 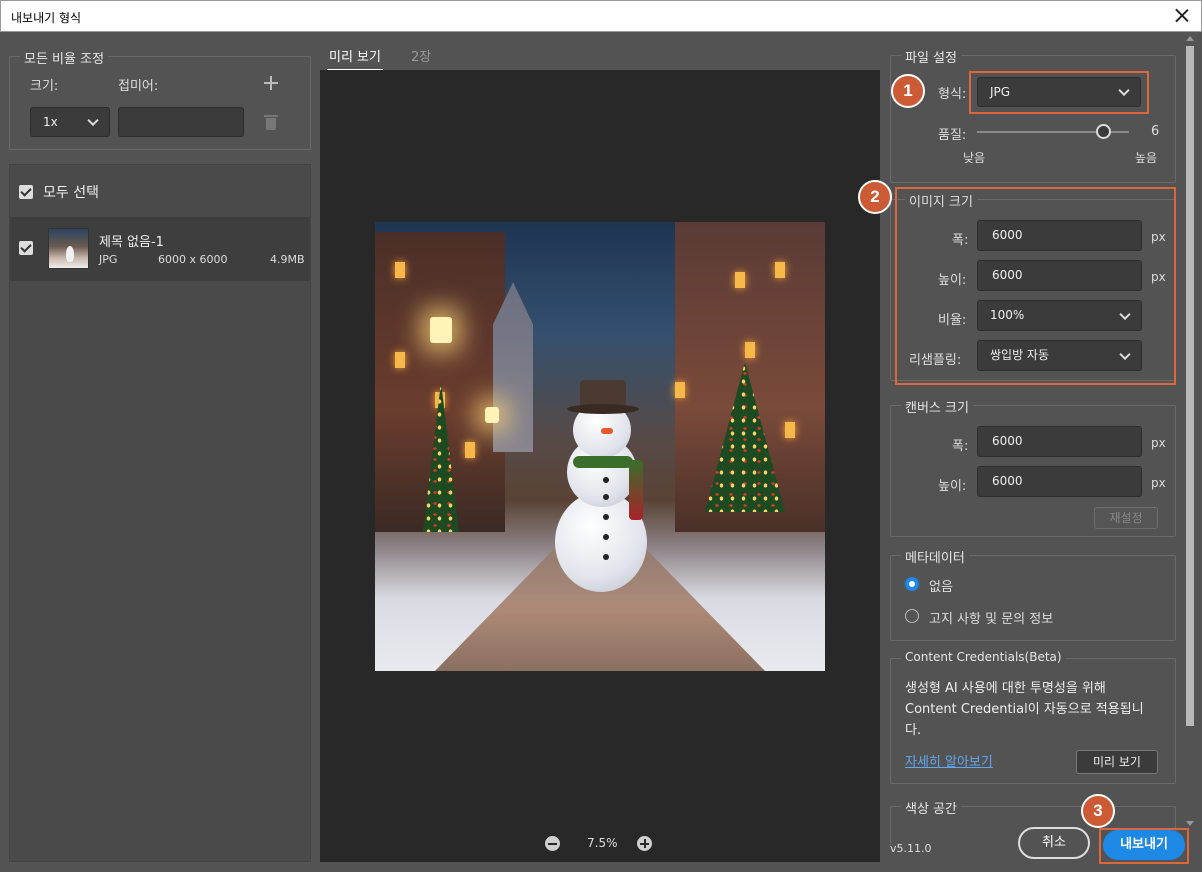 What do you see at coordinates (160, 99) in the screenshot?
I see `scale-all-fieldset: 모든 비율 조정 크기: 접미어: 1x` at bounding box center [160, 99].